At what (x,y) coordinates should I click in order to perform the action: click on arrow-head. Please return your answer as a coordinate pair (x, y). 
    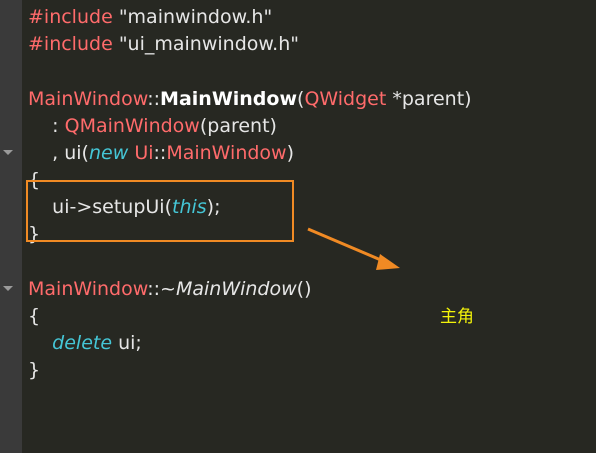
    Looking at the image, I should click on (388, 262).